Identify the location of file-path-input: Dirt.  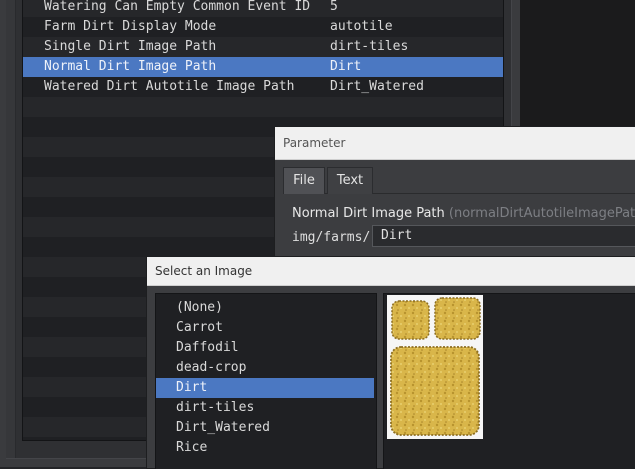
(503, 236).